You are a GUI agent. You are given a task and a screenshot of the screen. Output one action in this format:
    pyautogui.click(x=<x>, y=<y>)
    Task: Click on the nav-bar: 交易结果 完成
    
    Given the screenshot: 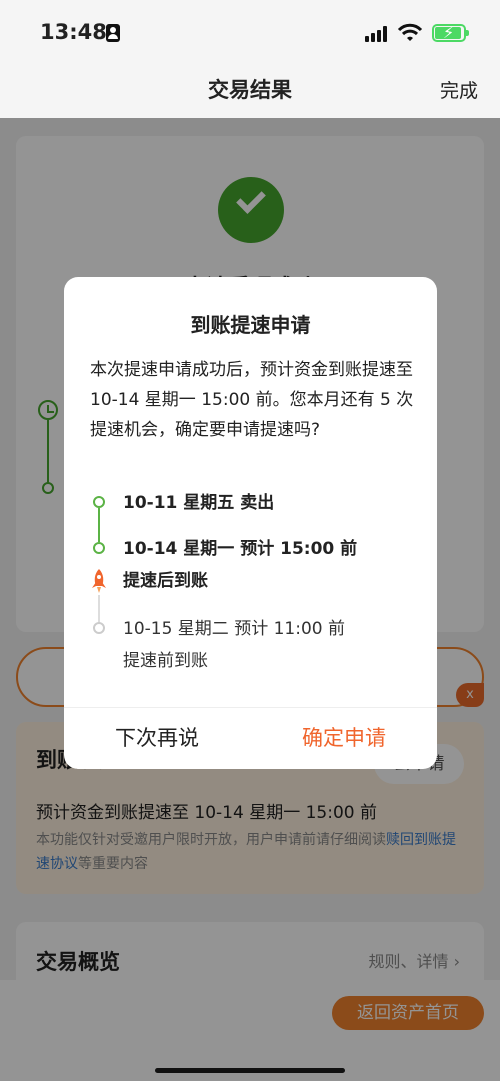 What is the action you would take?
    pyautogui.click(x=250, y=91)
    